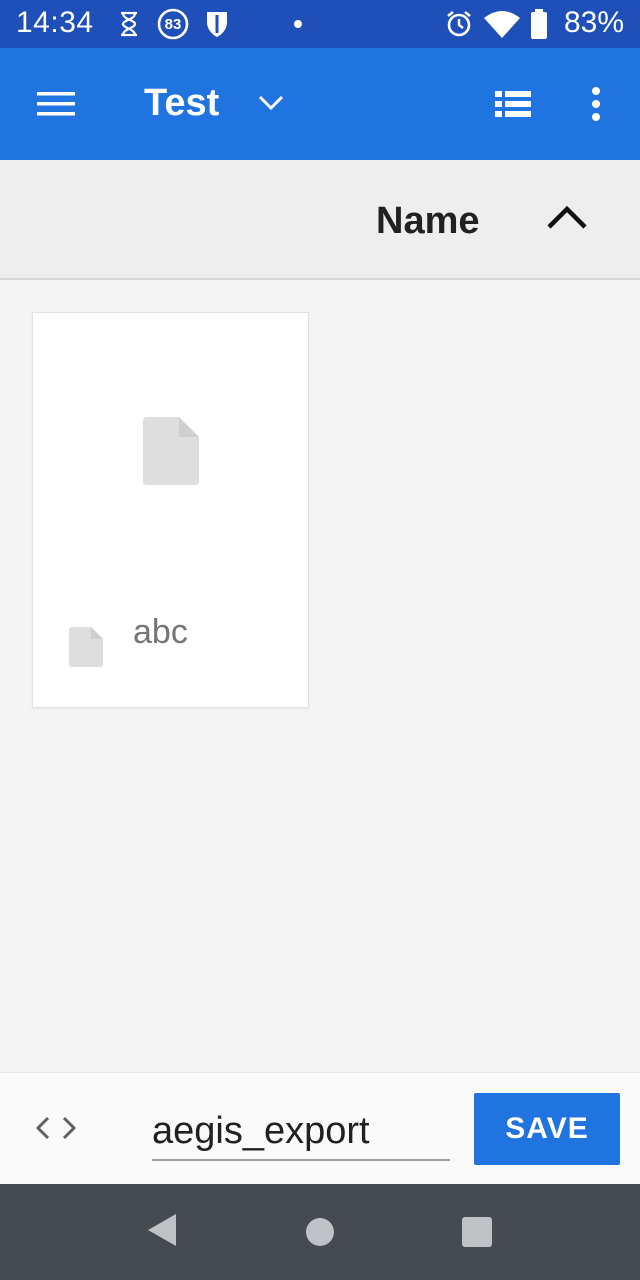 Image resolution: width=640 pixels, height=1280 pixels. What do you see at coordinates (320, 104) in the screenshot?
I see `app-bar: Test` at bounding box center [320, 104].